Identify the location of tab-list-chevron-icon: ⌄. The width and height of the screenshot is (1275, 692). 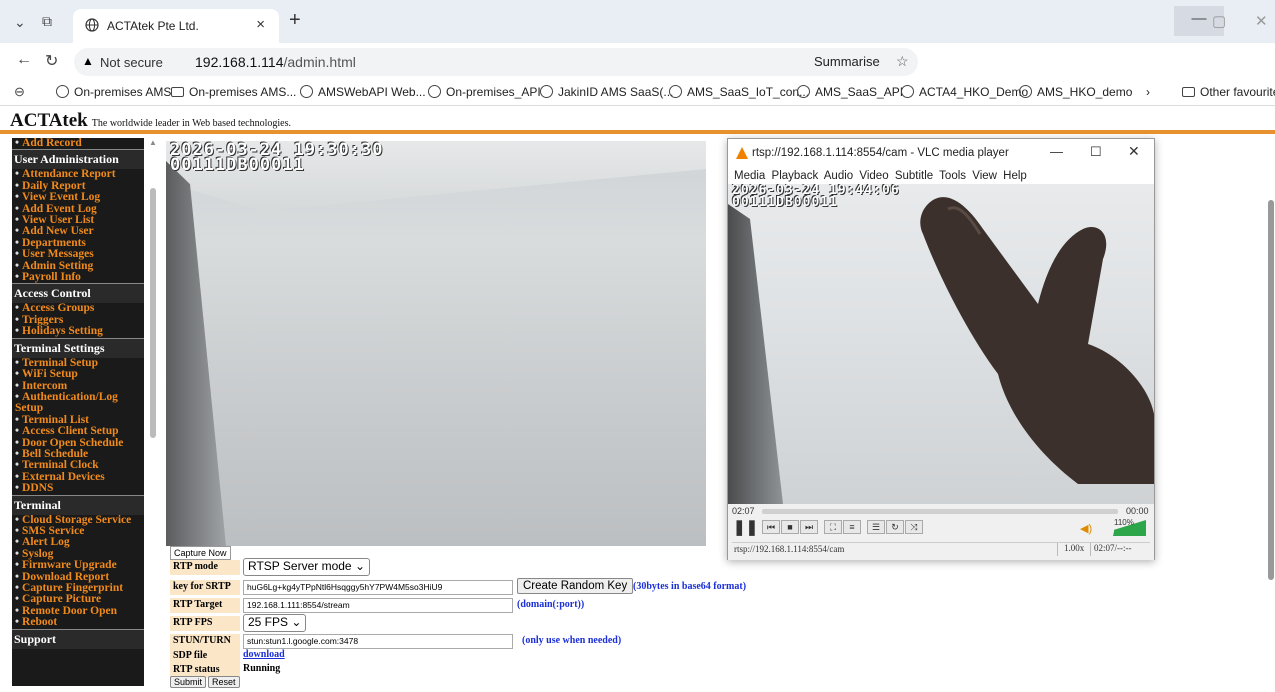
(20, 22).